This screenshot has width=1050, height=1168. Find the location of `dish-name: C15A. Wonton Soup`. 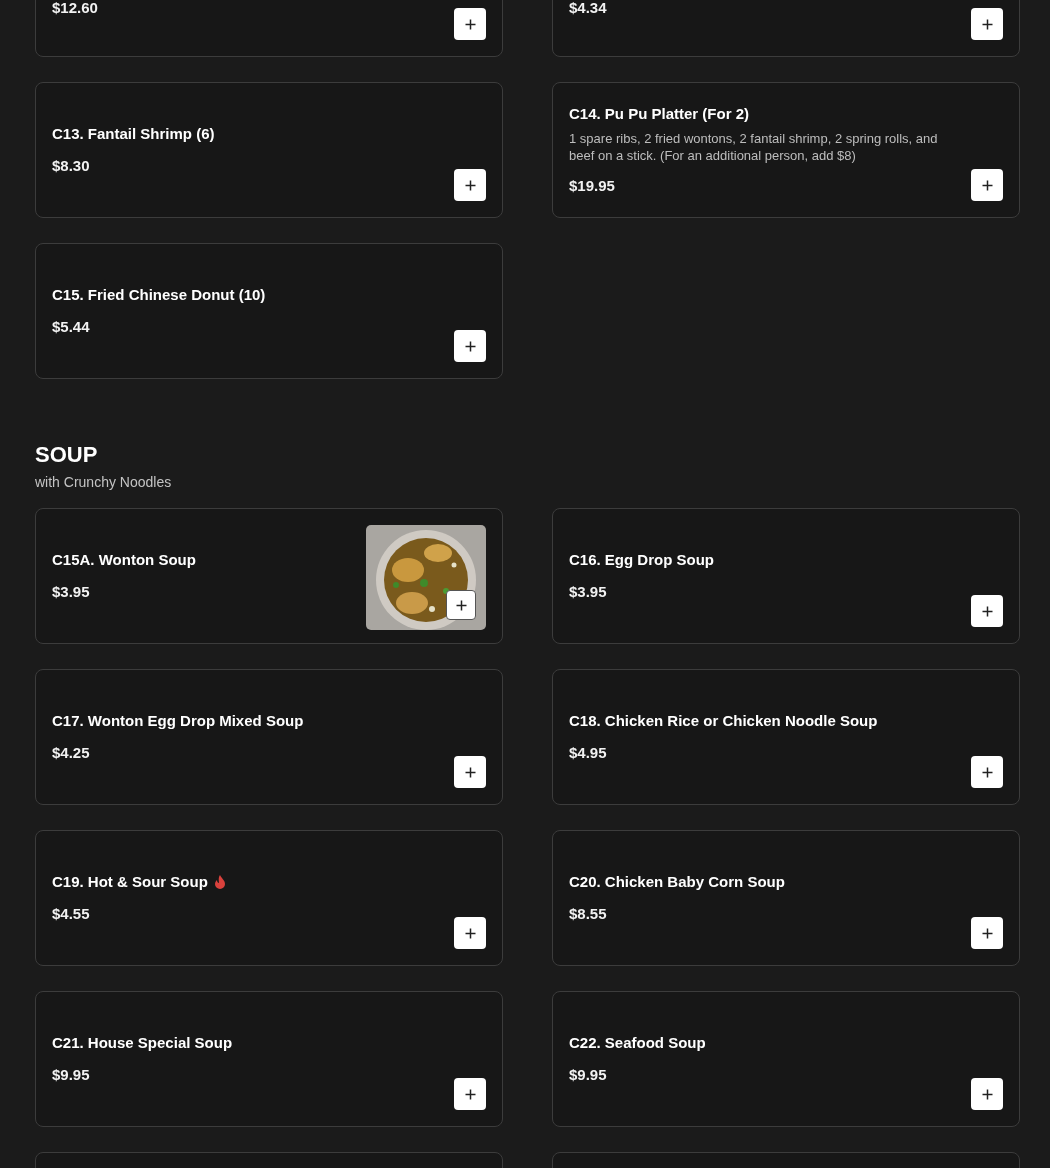

dish-name: C15A. Wonton Soup is located at coordinates (124, 560).